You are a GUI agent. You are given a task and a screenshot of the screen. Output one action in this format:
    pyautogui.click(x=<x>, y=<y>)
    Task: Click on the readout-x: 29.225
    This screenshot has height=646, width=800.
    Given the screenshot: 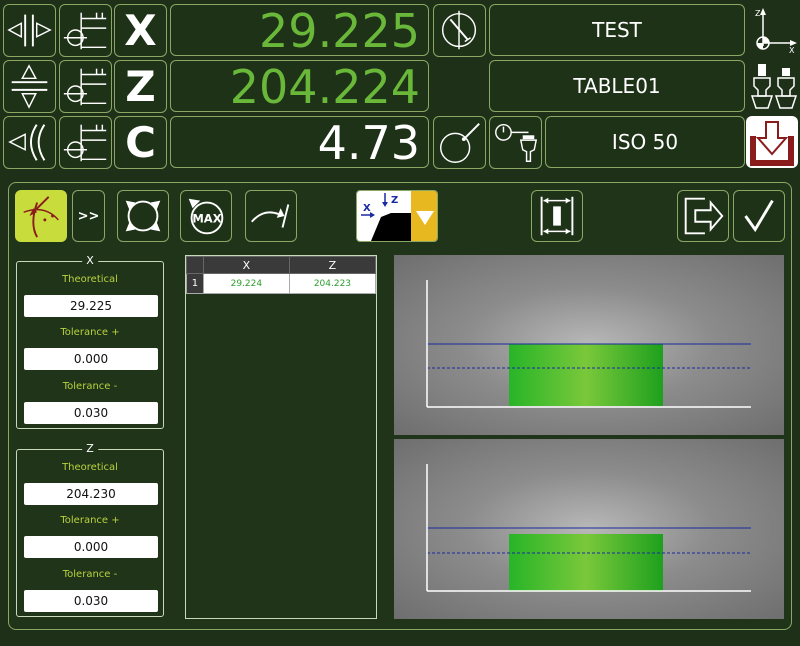 What is the action you would take?
    pyautogui.click(x=299, y=30)
    